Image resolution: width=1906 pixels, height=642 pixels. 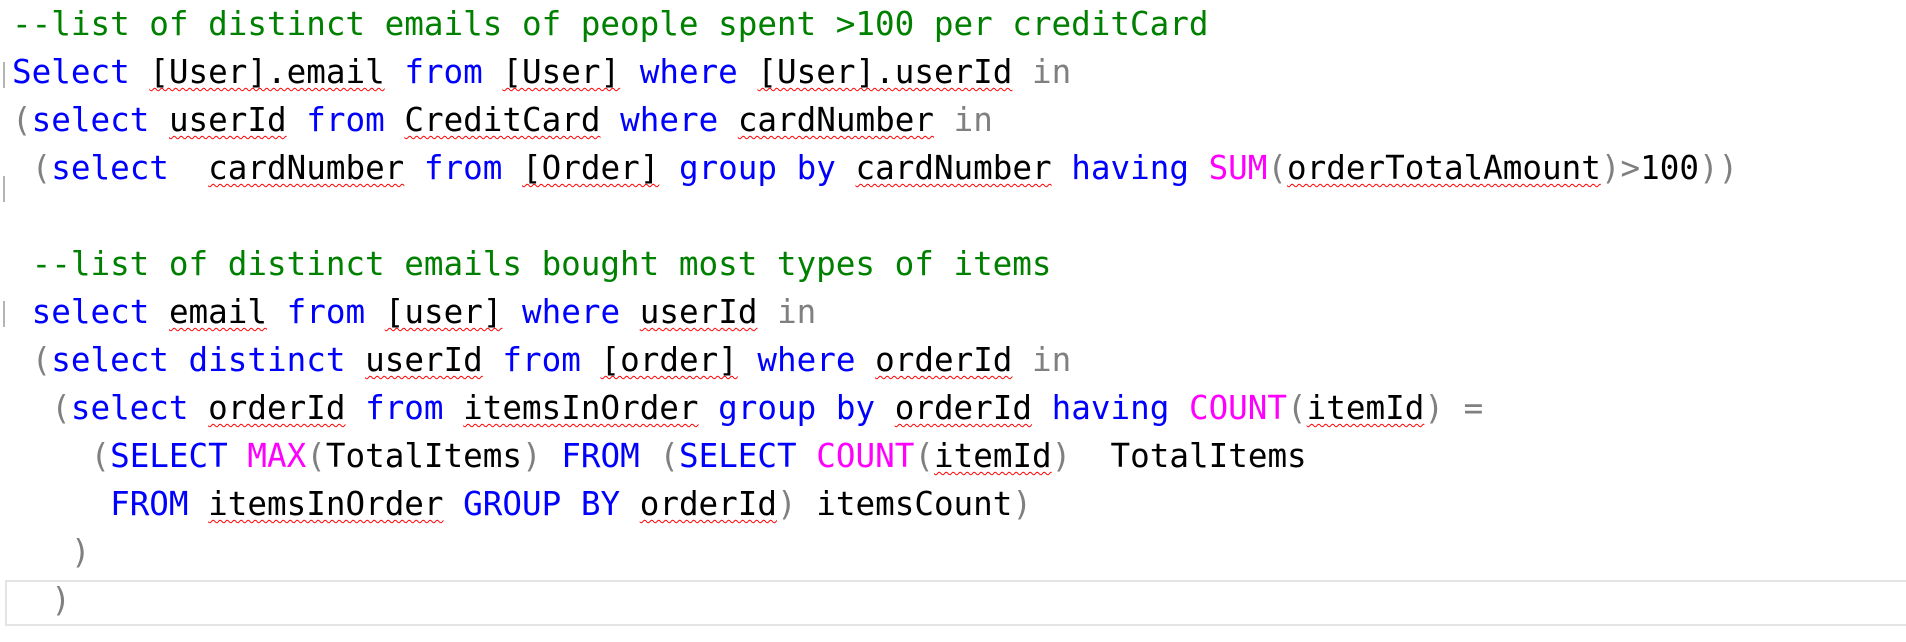 I want to click on code-token: CreditCard, so click(x=502, y=120).